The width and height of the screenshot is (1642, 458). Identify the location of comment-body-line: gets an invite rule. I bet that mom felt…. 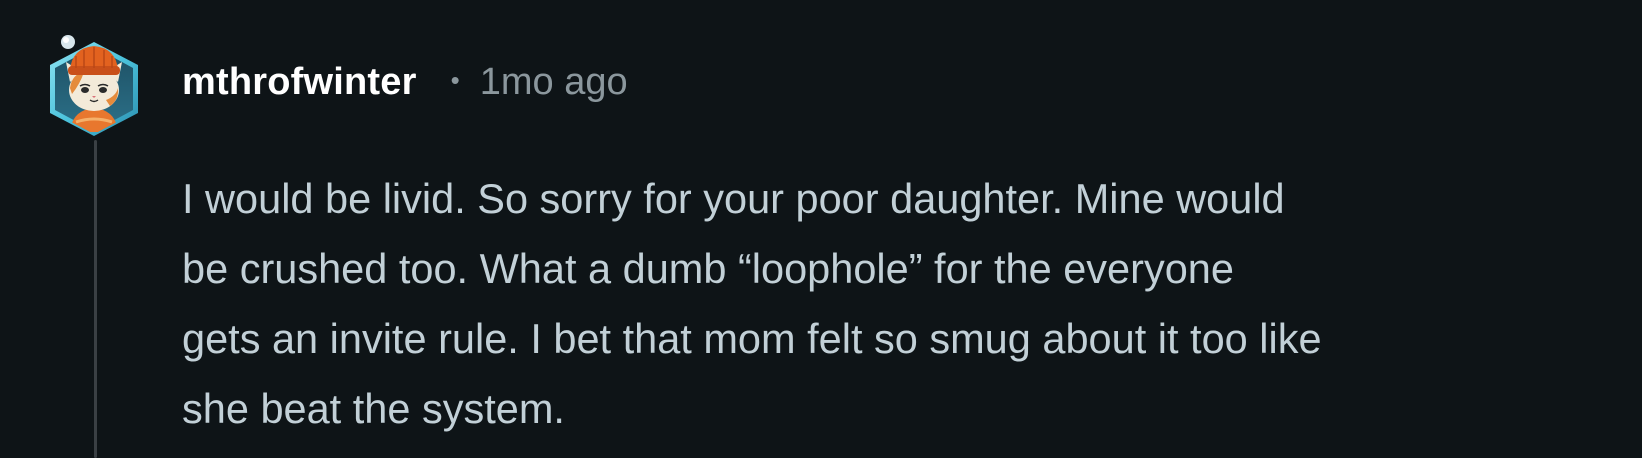
(752, 338).